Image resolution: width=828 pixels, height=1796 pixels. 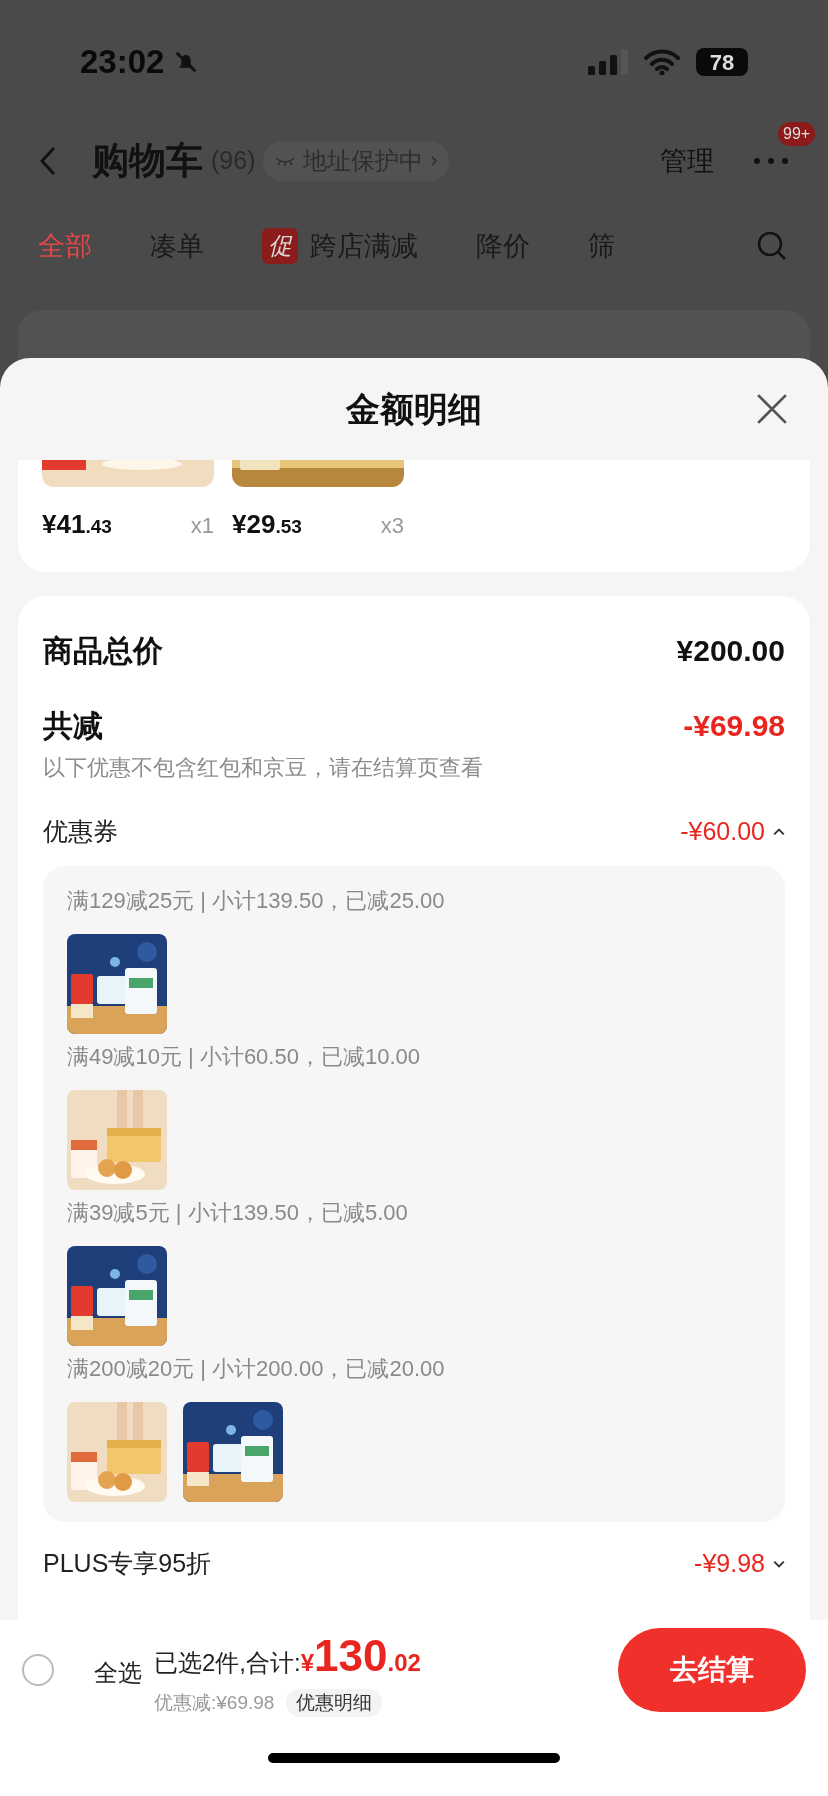 I want to click on page-title: 购物车, so click(x=147, y=161).